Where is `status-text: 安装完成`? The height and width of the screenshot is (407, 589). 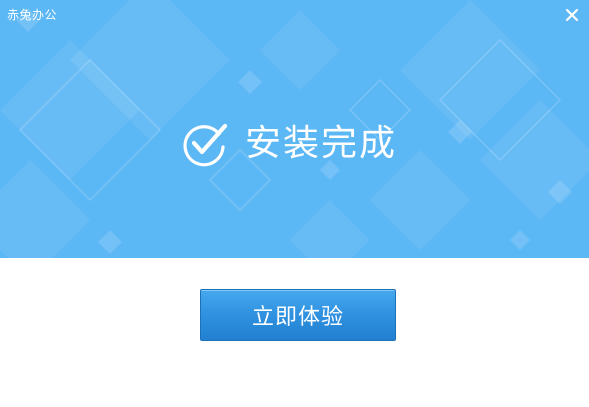 status-text: 安装完成 is located at coordinates (321, 143).